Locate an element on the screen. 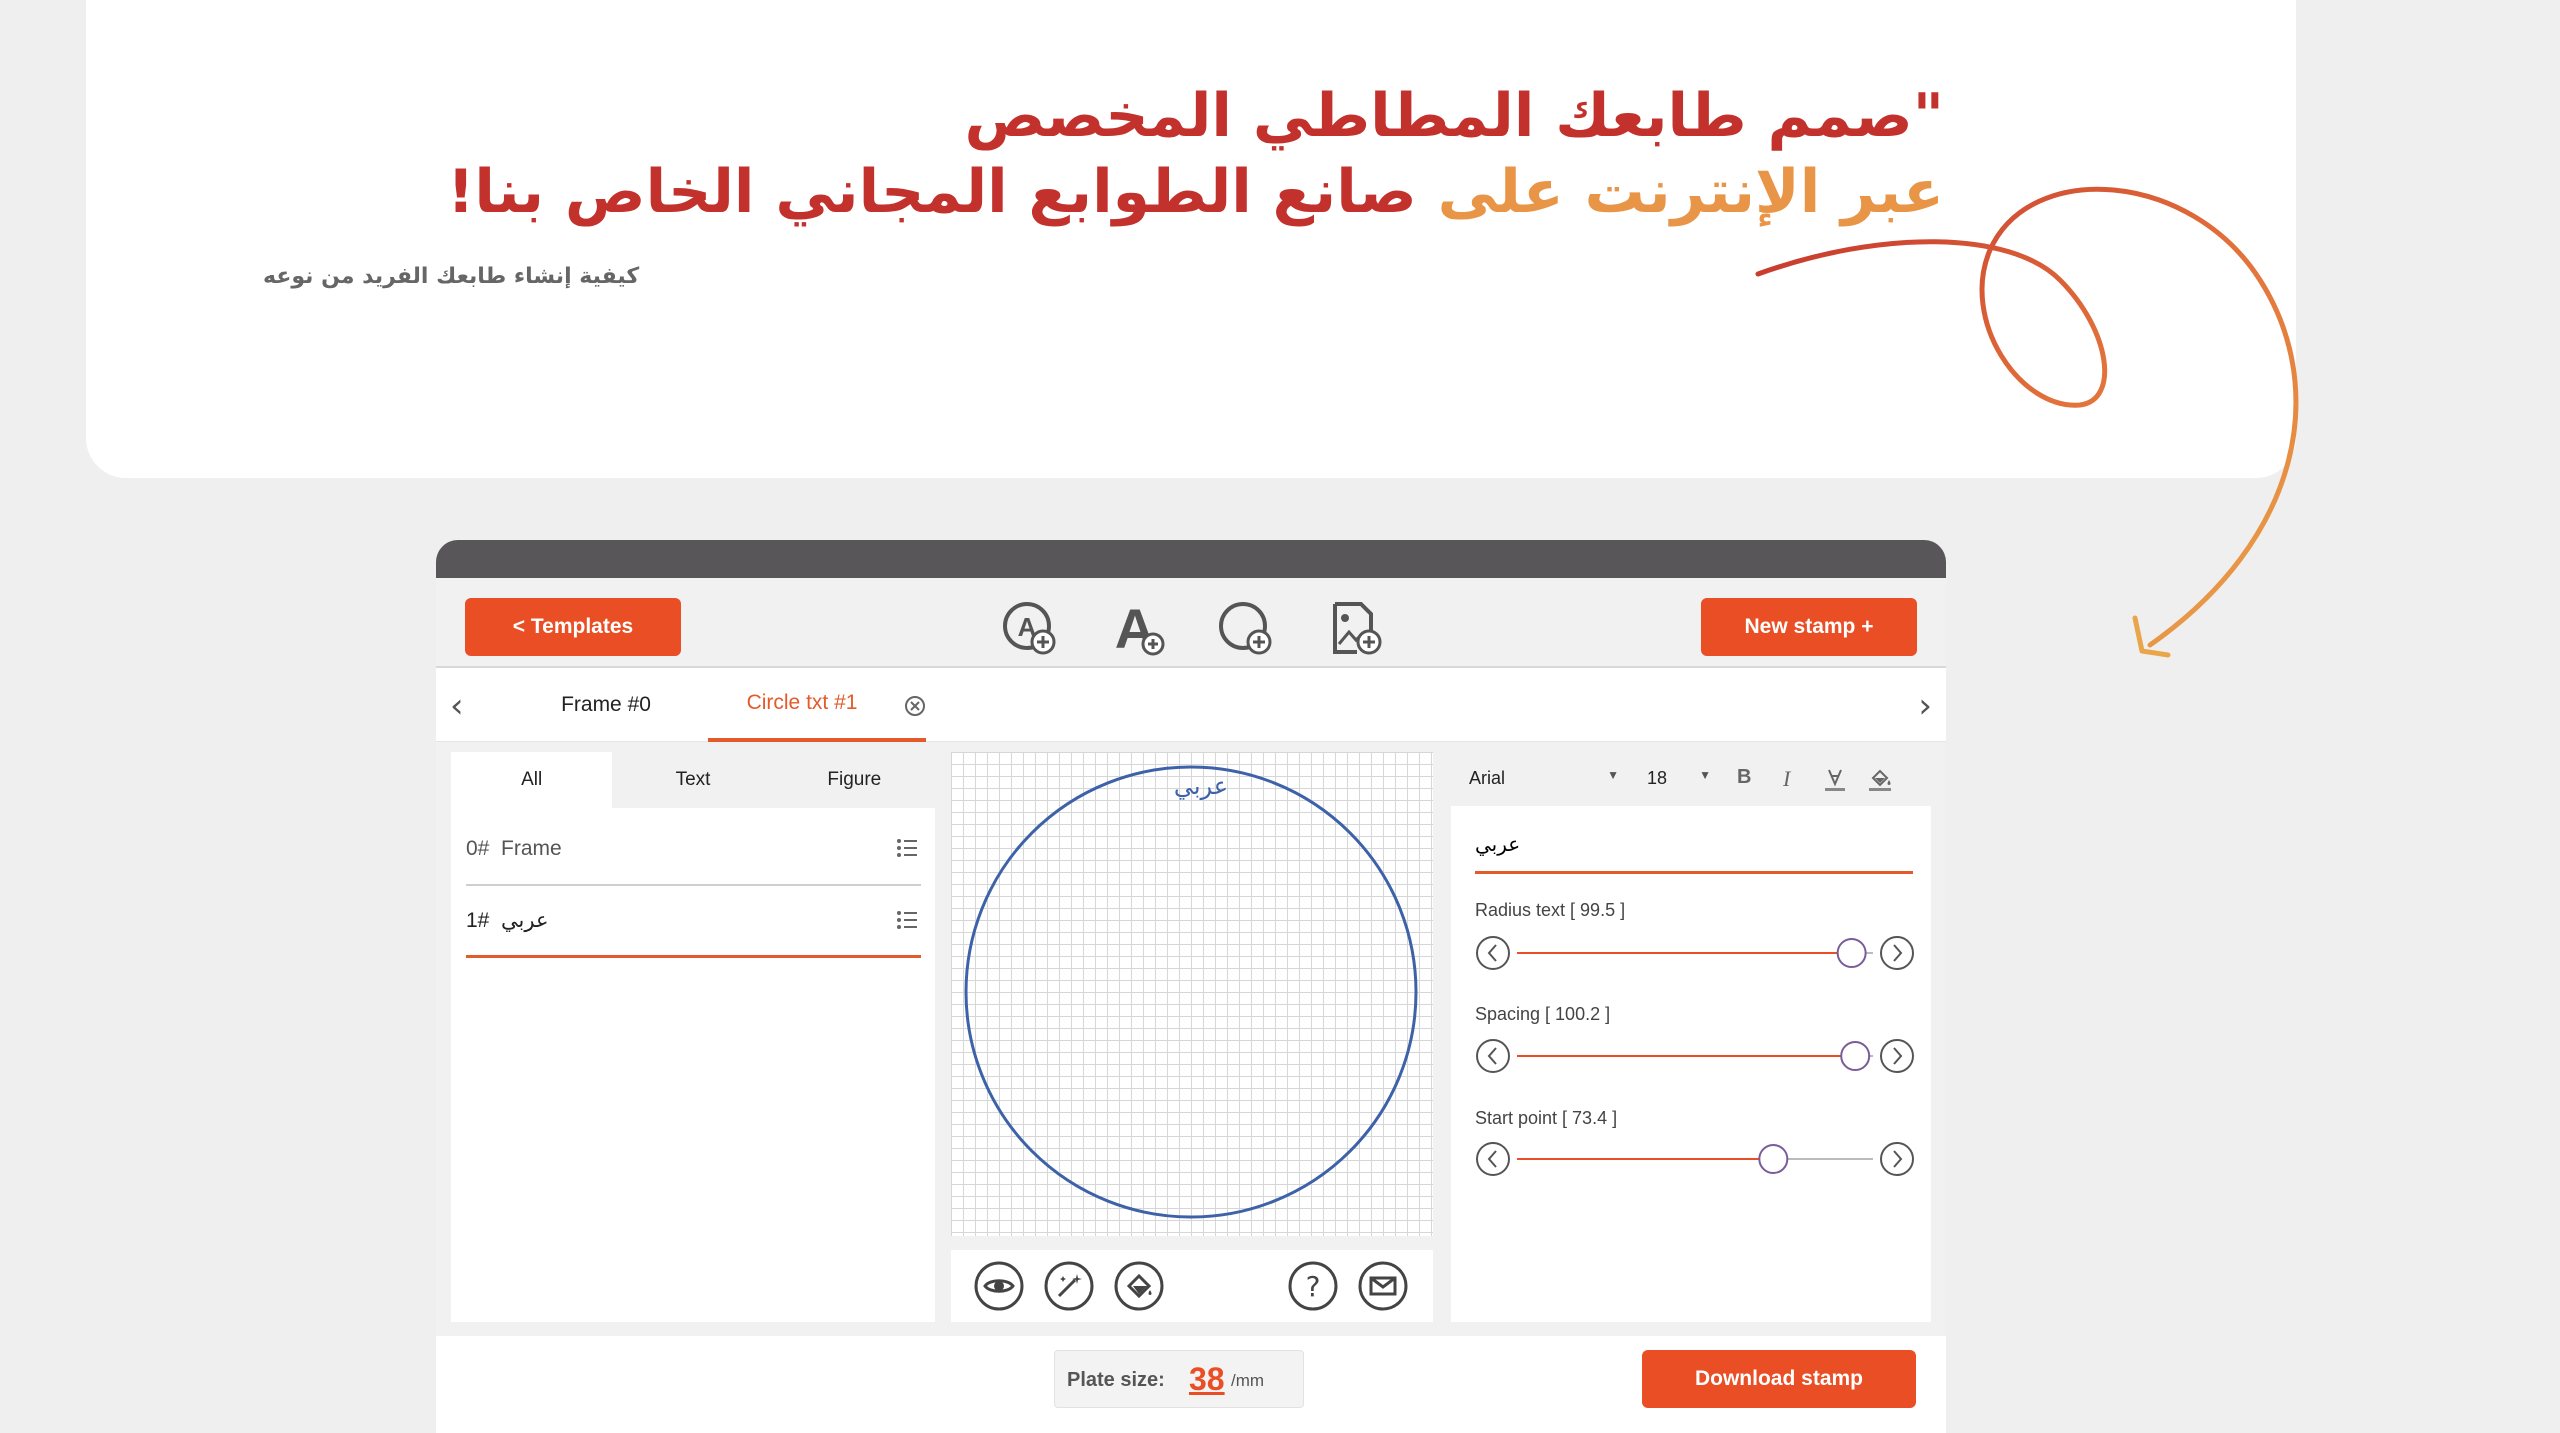 The image size is (2560, 1433). editor-footer: Plate size: 38 /mm Download stamp is located at coordinates (1191, 1384).